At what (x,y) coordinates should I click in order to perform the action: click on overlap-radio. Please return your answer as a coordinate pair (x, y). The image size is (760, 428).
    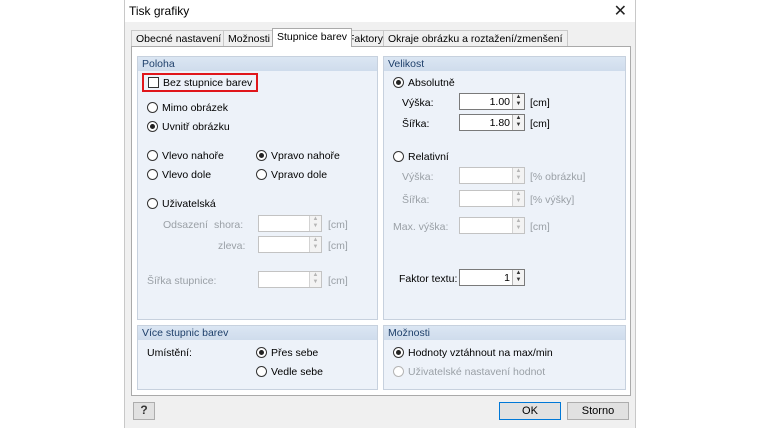
    Looking at the image, I should click on (261, 352).